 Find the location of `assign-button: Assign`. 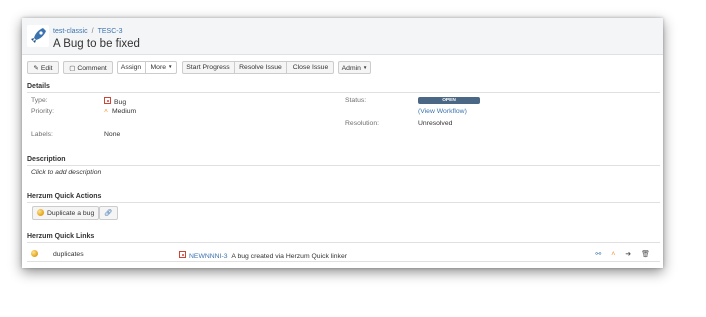

assign-button: Assign is located at coordinates (131, 67).